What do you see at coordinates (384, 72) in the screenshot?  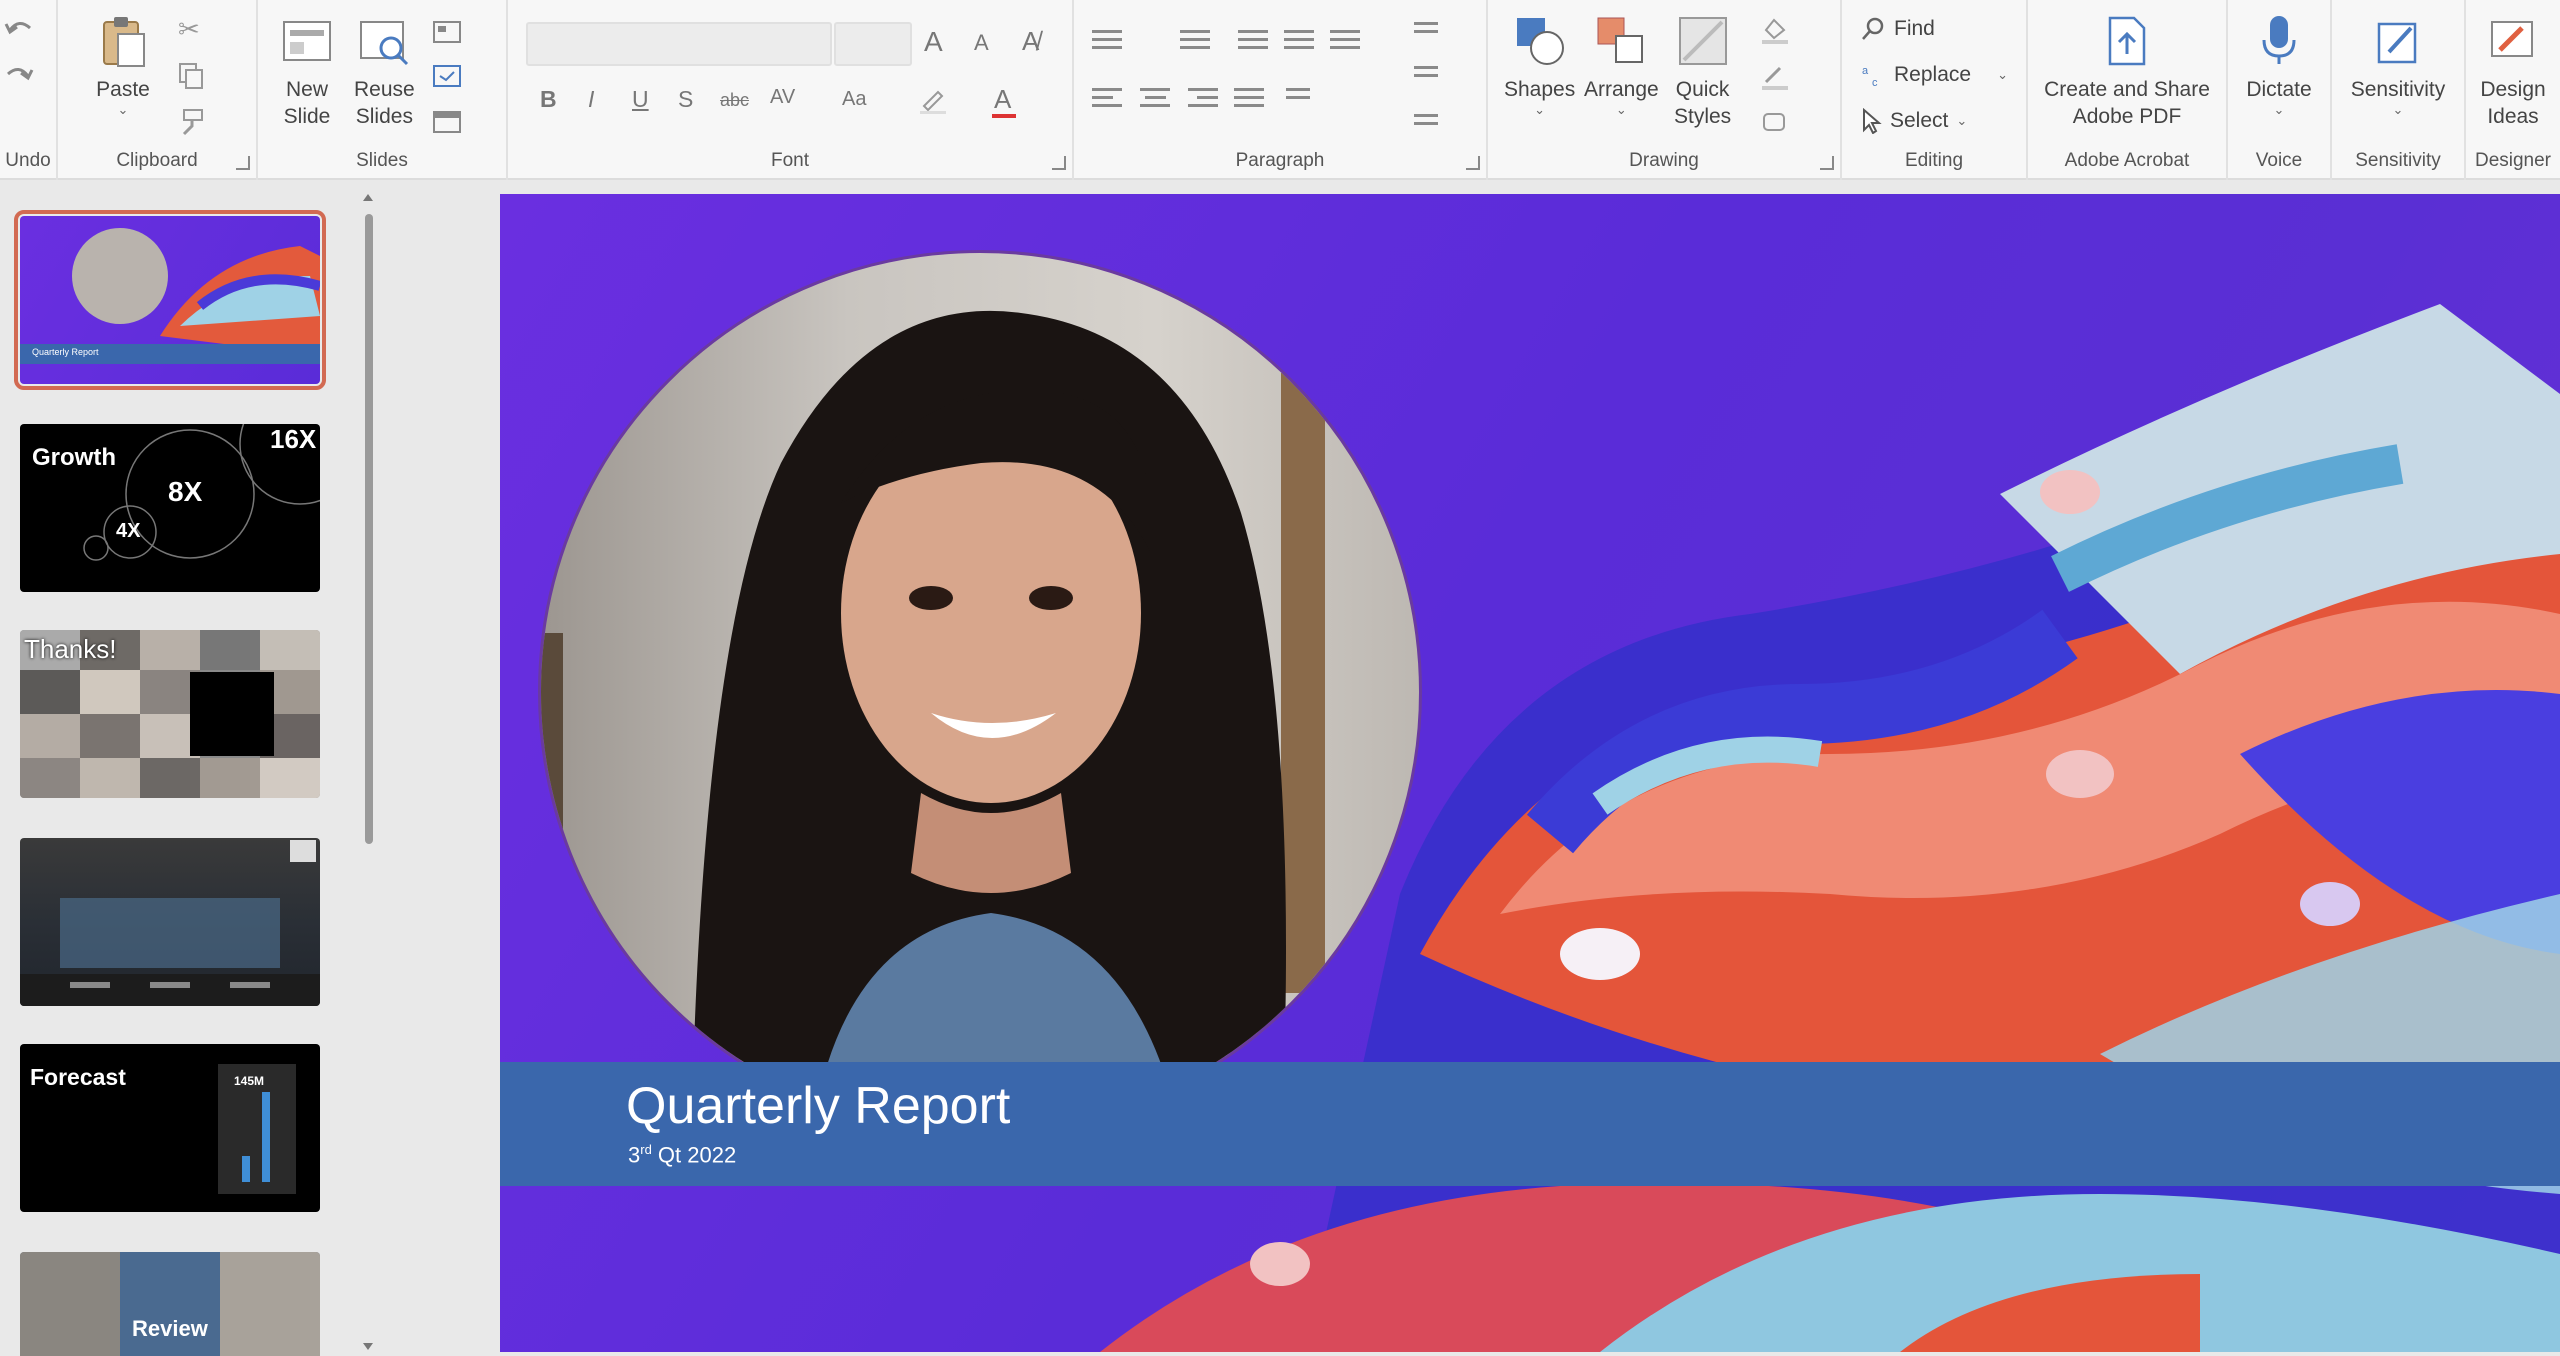 I see `reuse-slides-button: Reuse Slides` at bounding box center [384, 72].